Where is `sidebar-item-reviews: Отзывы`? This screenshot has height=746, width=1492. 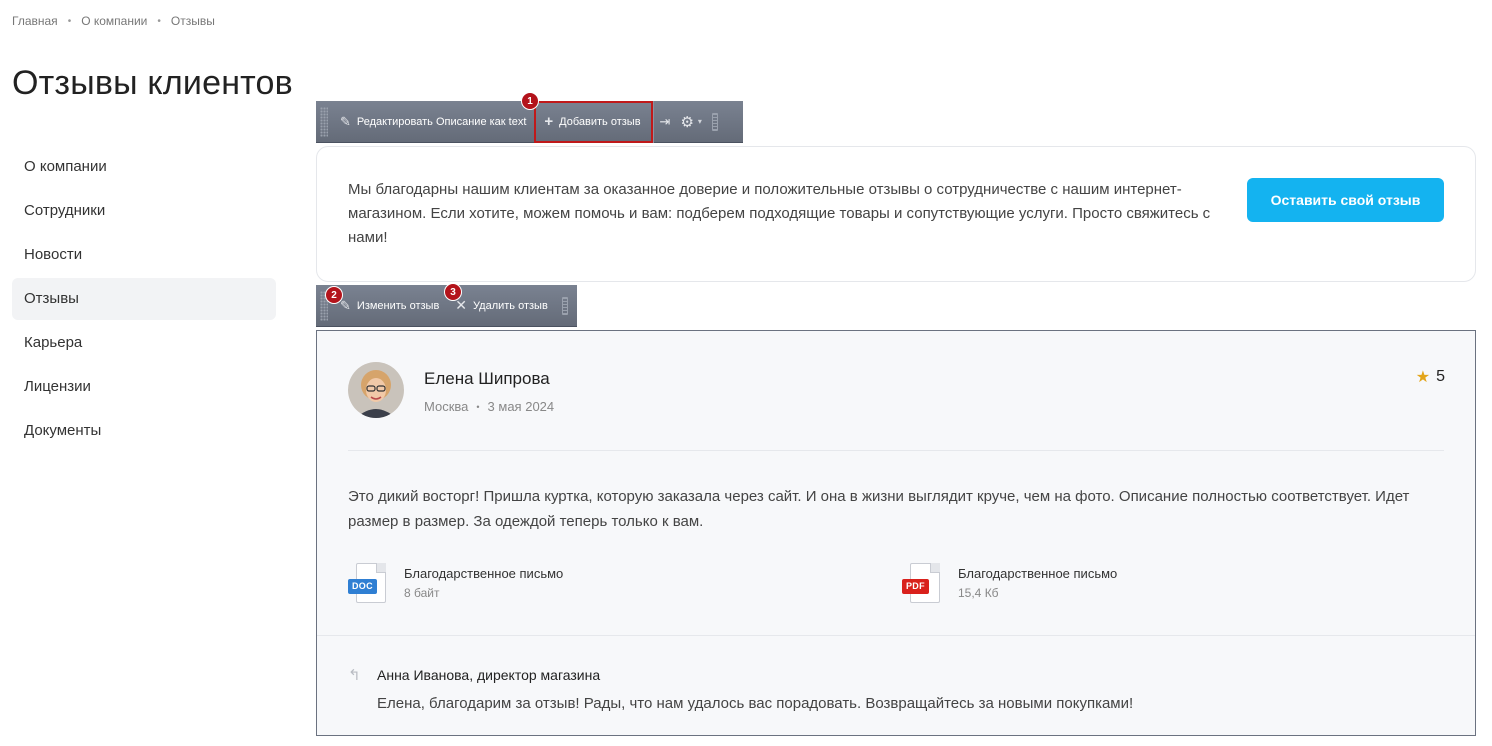 sidebar-item-reviews: Отзывы is located at coordinates (144, 299).